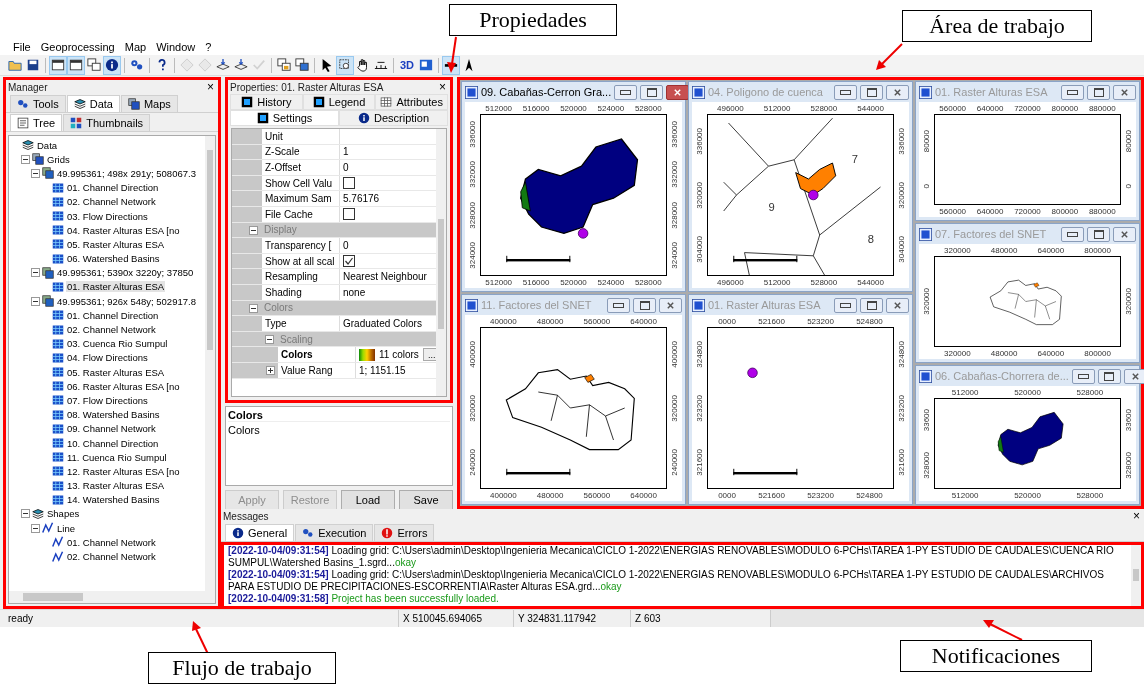  I want to click on tree-item: 12. Raster Alturas ESA [no, so click(123, 471).